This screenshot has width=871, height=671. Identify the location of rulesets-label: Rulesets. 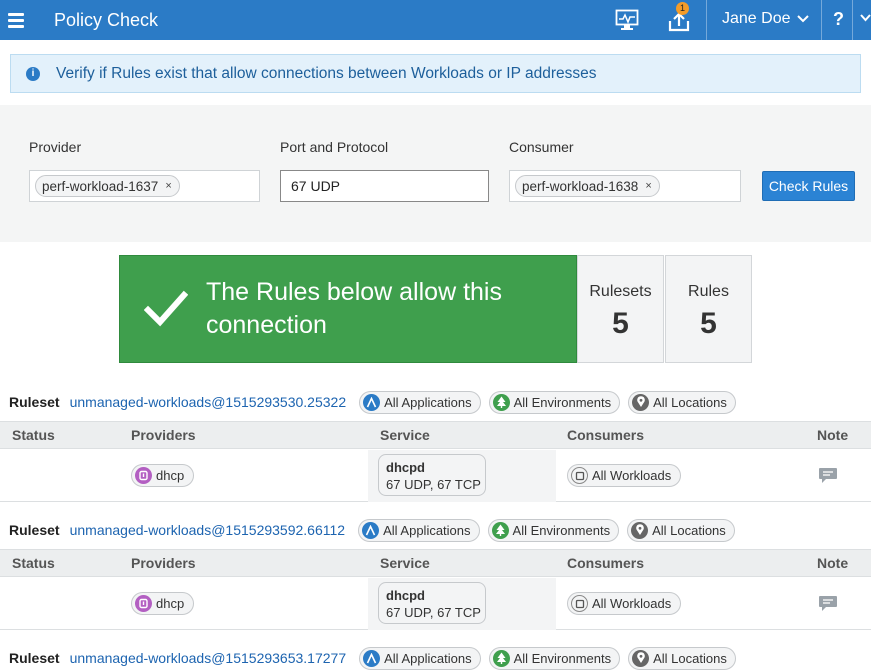
(620, 291).